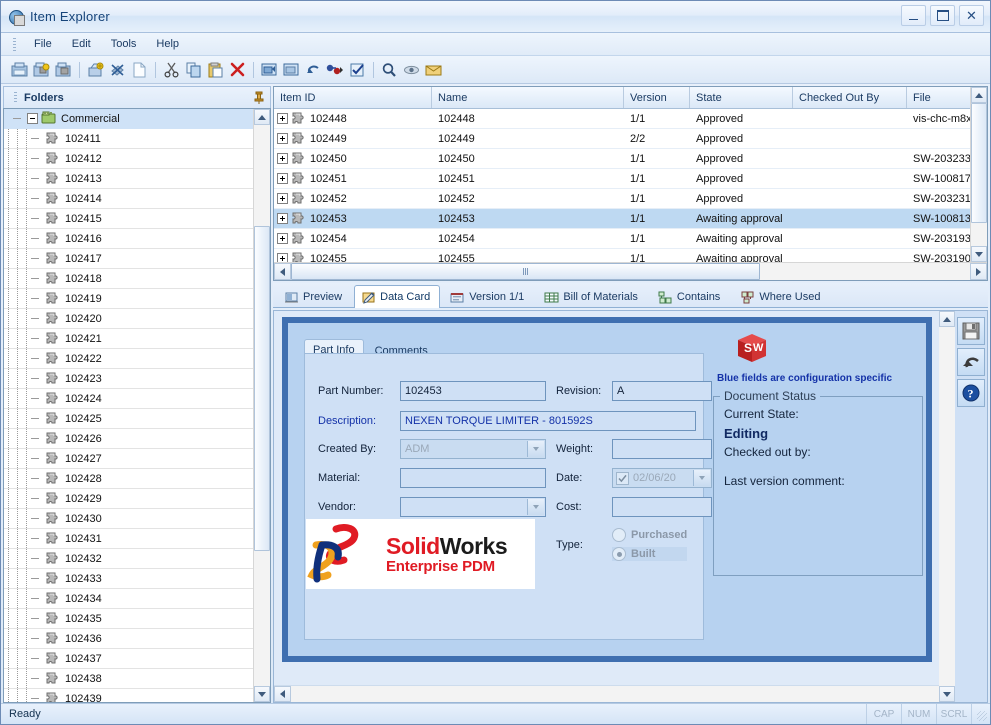  Describe the element at coordinates (128, 539) in the screenshot. I see `tree-item: 102431` at that location.